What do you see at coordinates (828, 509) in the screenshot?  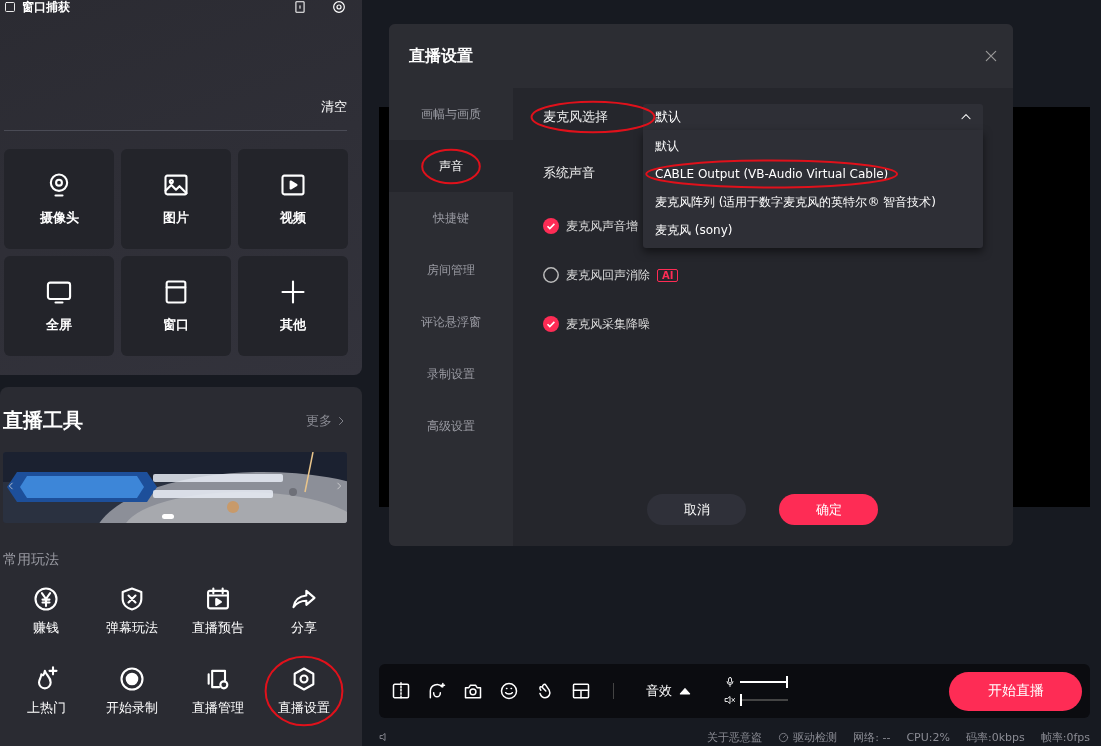 I see `confirm-button: 确定` at bounding box center [828, 509].